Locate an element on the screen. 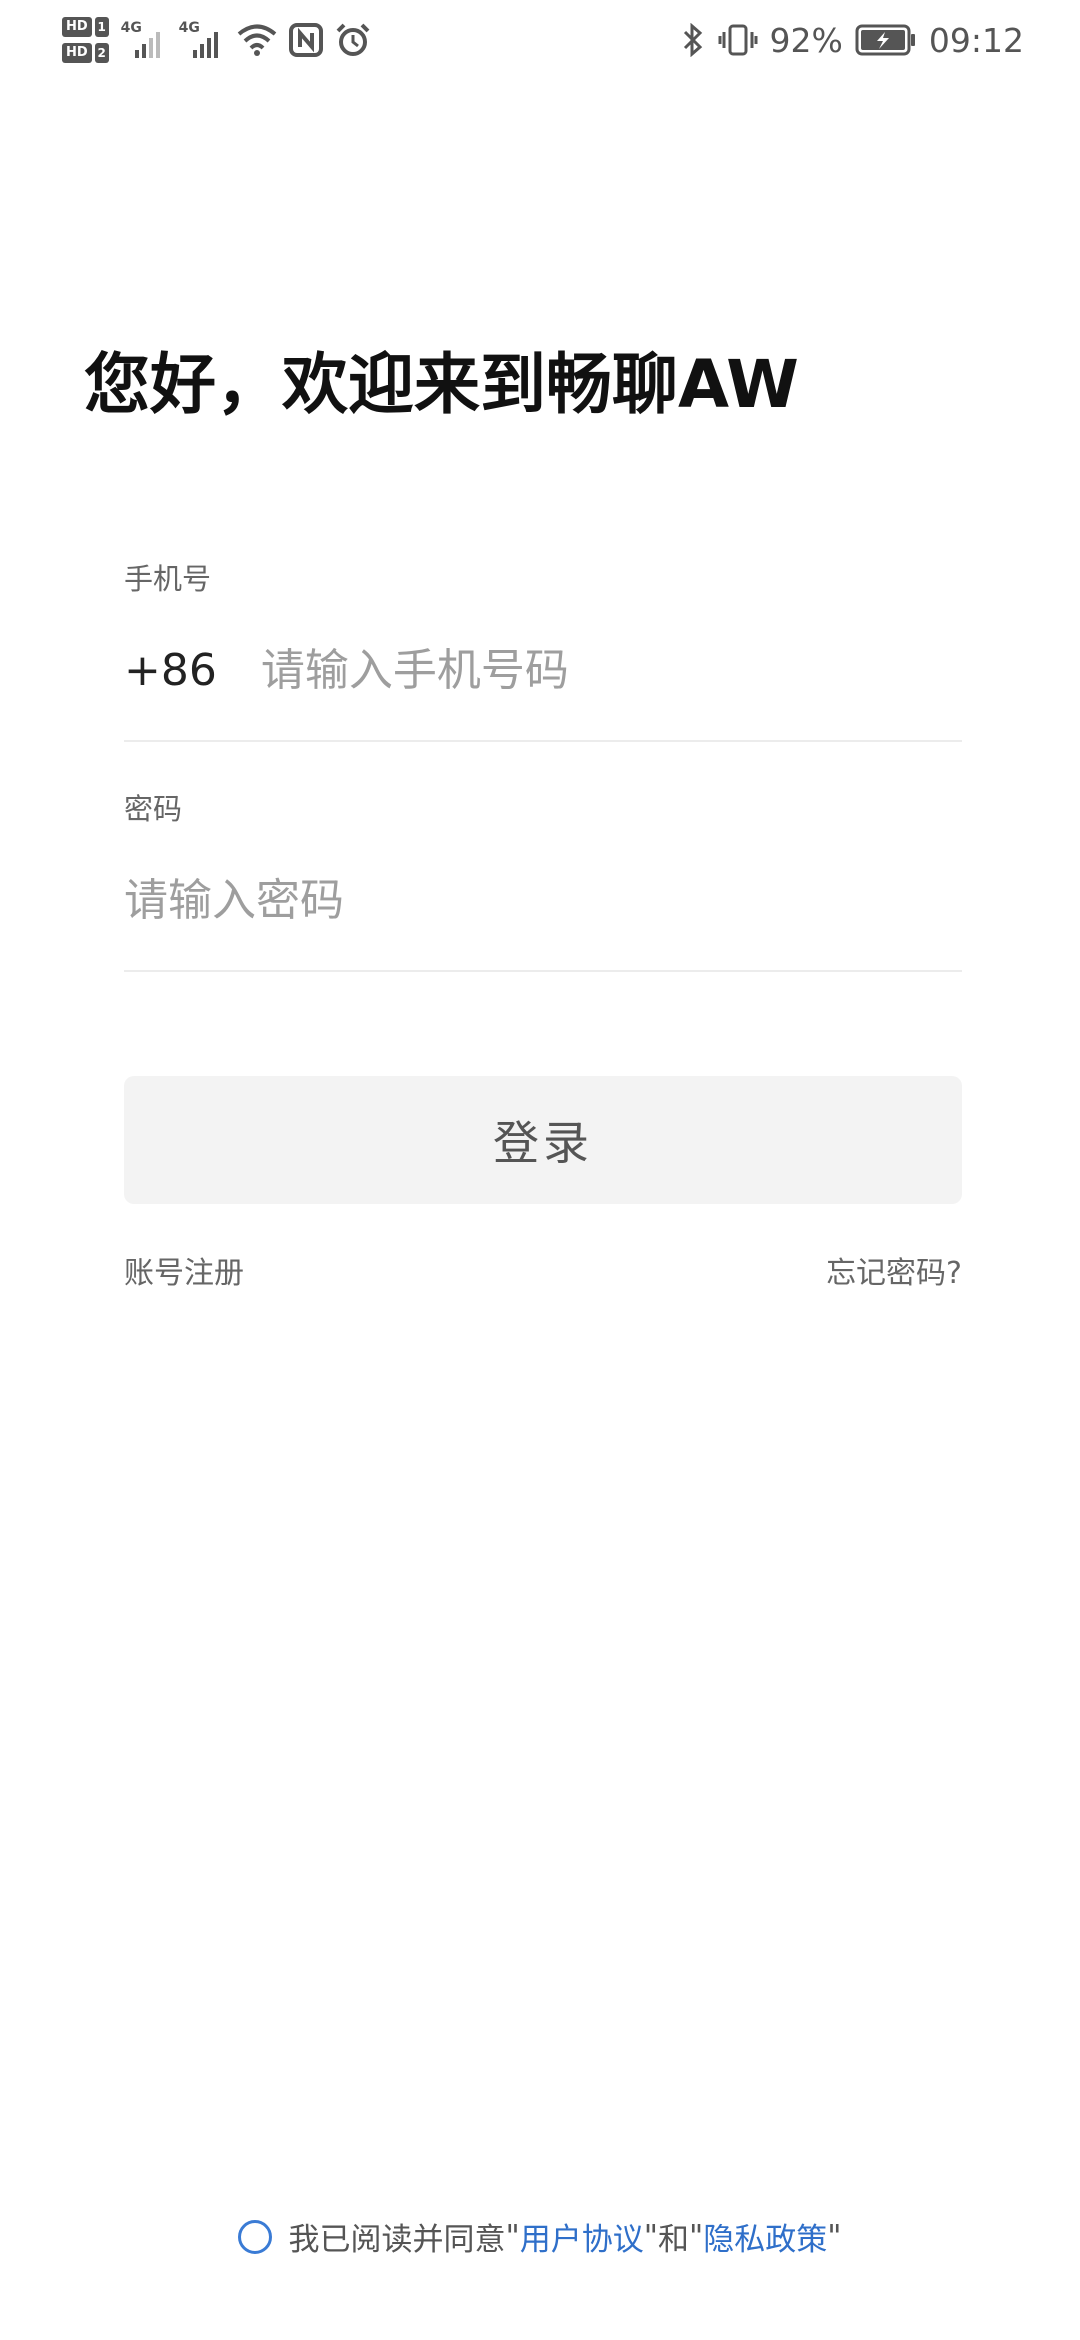  phone-label: 手机号 is located at coordinates (168, 579).